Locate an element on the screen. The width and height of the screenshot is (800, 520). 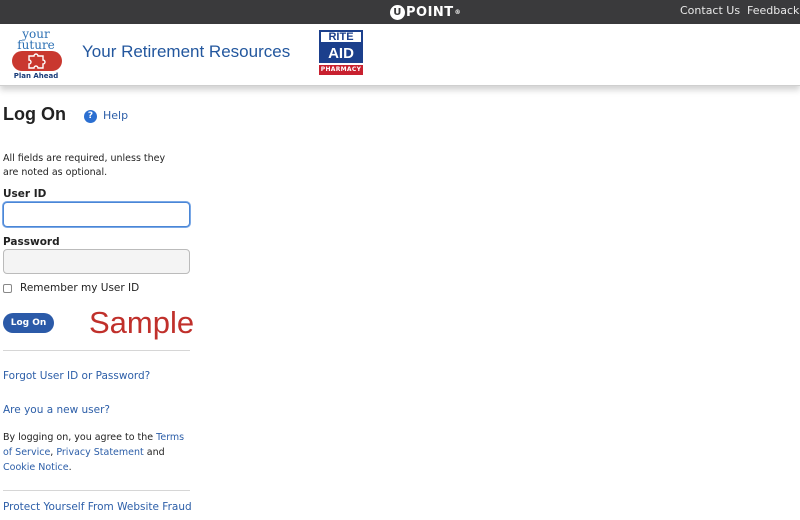
page-title: Log On is located at coordinates (34, 114).